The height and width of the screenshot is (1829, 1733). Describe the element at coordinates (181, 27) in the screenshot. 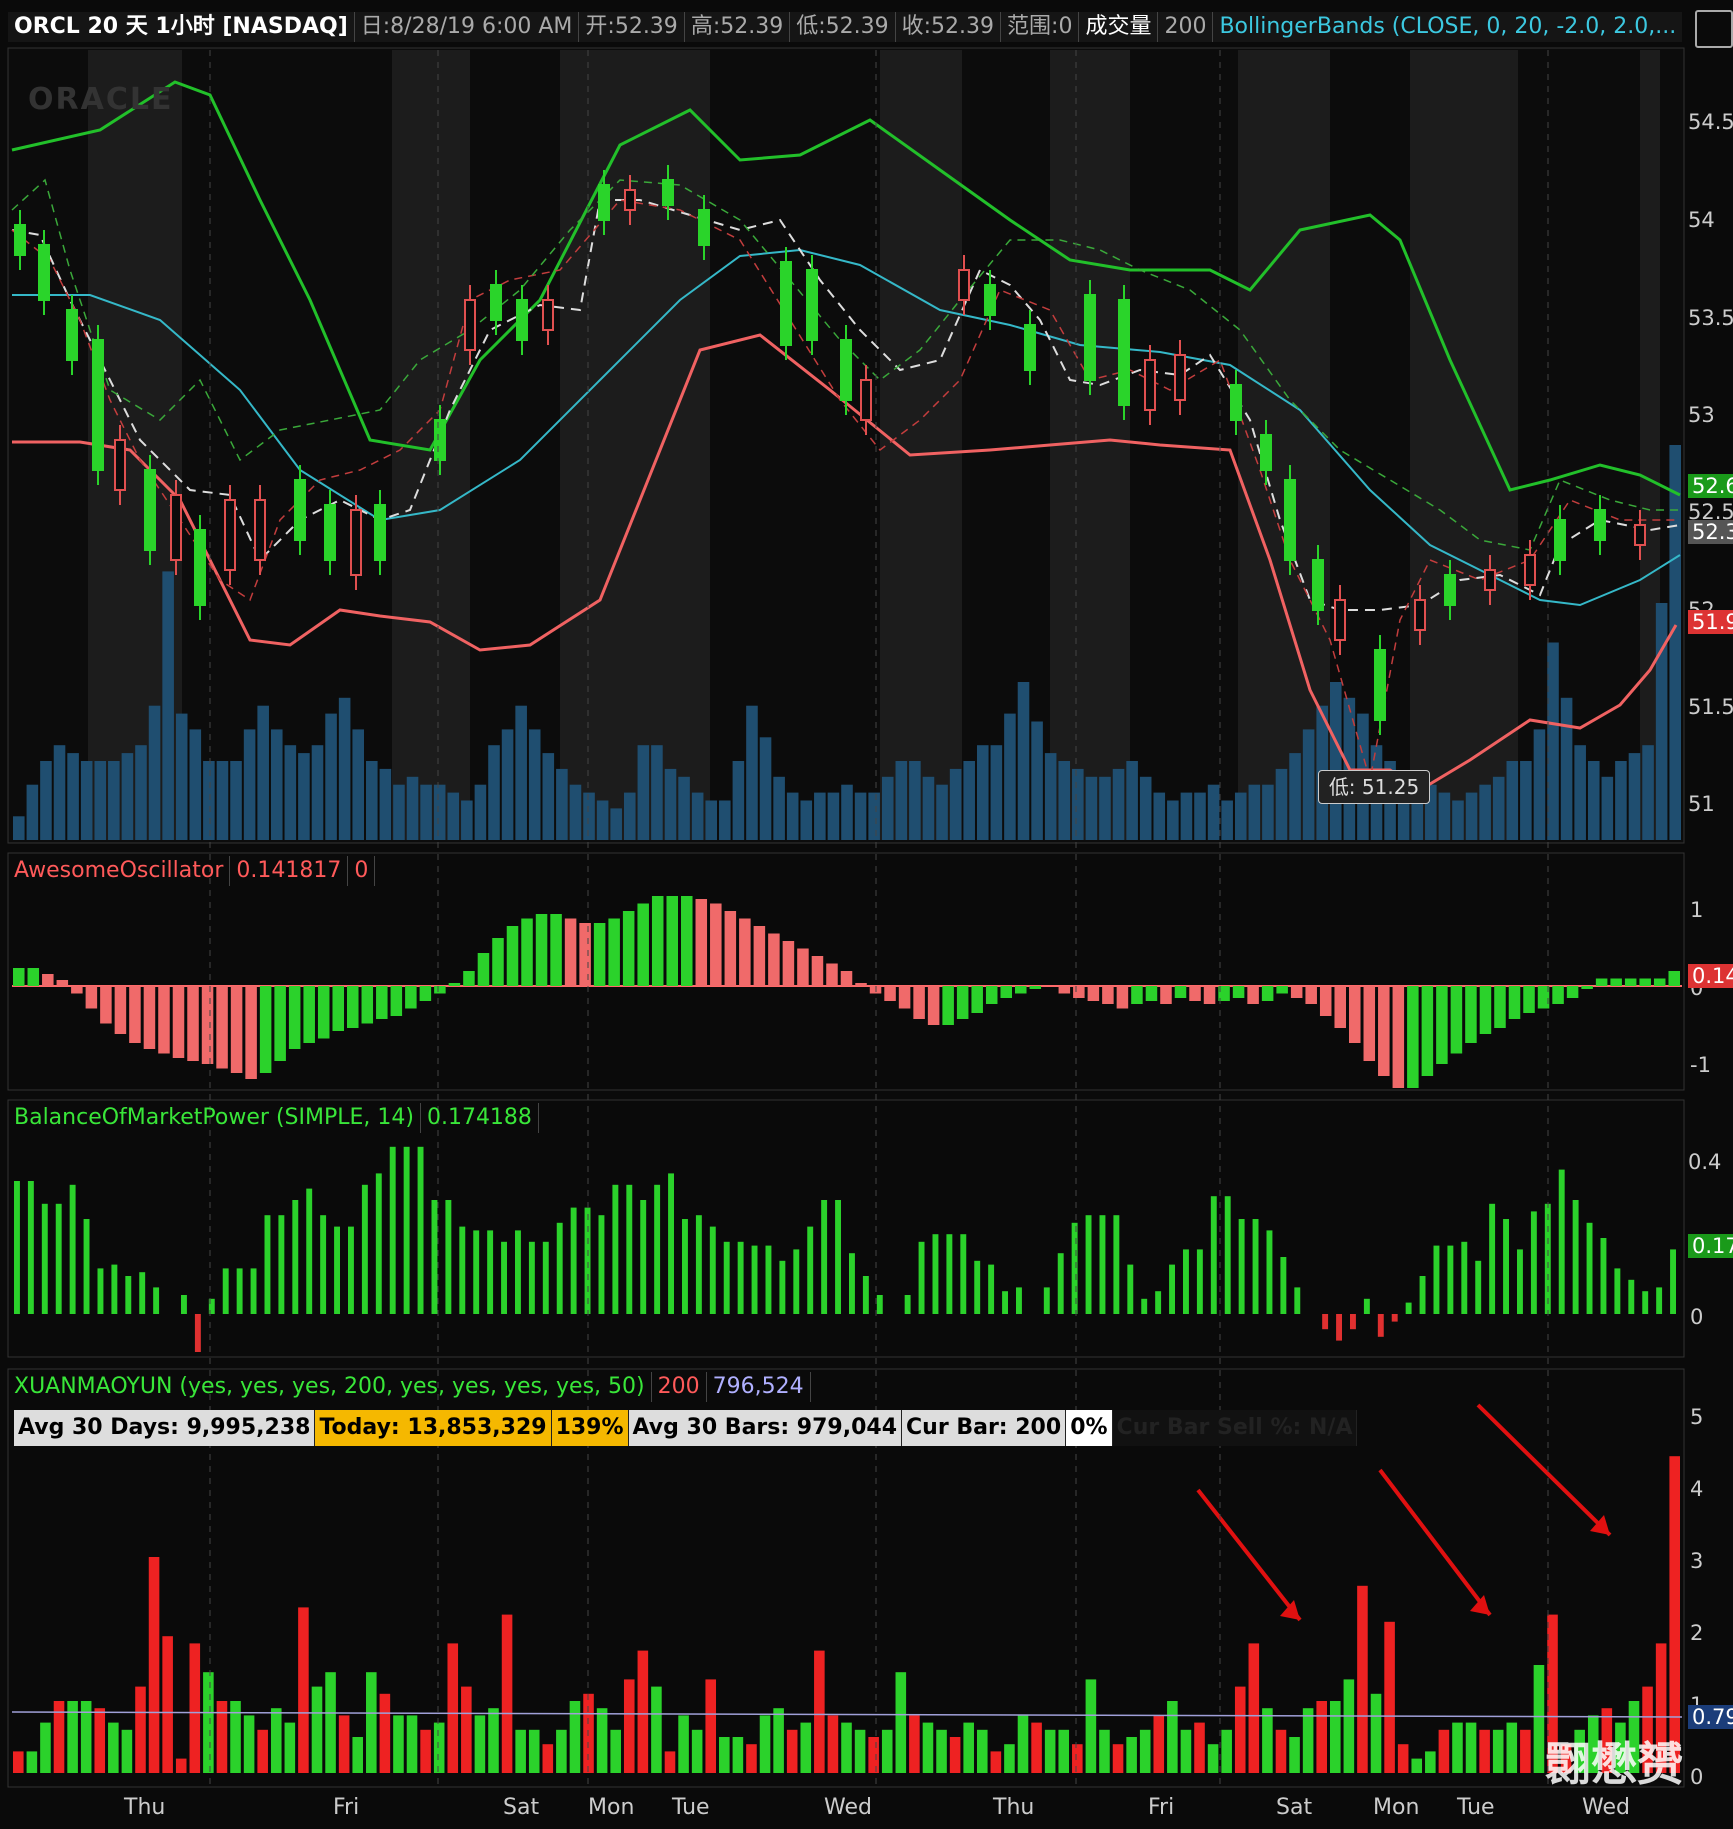

I see `symbol-label: ORCL 20 天 1小时 [NASDAQ]` at that location.